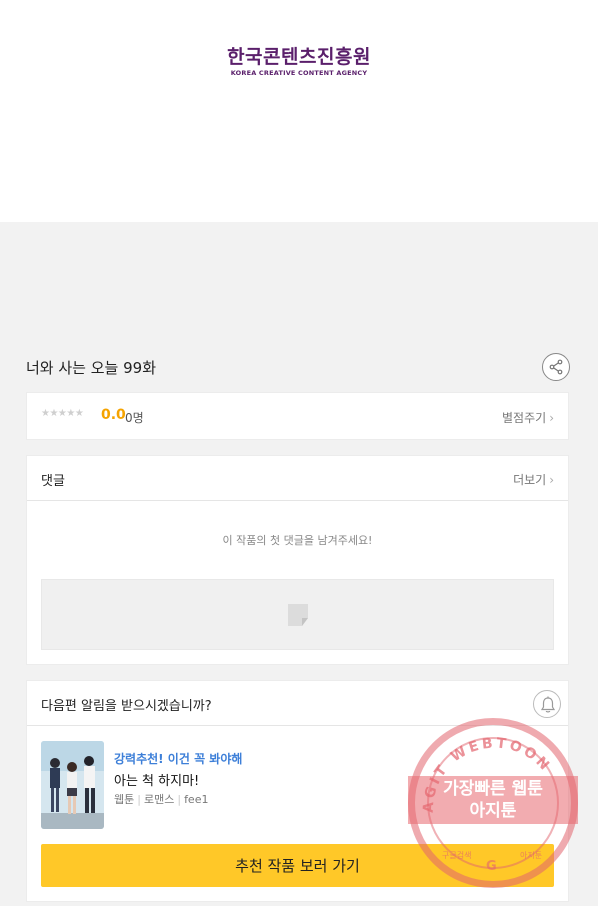 The width and height of the screenshot is (598, 906). I want to click on comment-header: 댓글 더보기 ›, so click(297, 478).